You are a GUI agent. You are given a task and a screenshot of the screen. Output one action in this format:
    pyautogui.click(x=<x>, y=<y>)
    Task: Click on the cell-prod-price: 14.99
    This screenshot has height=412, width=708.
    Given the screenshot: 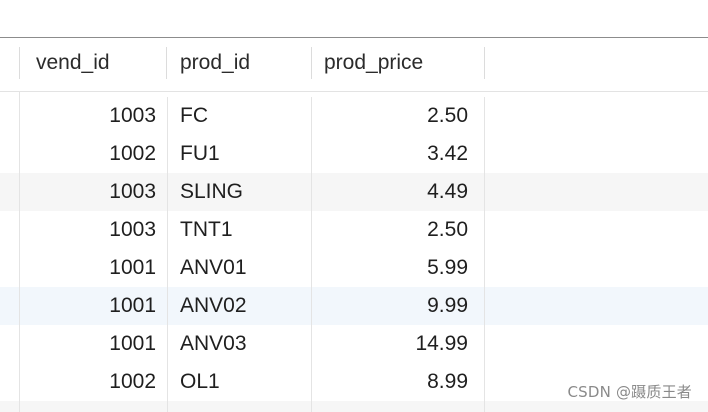 What is the action you would take?
    pyautogui.click(x=398, y=344)
    